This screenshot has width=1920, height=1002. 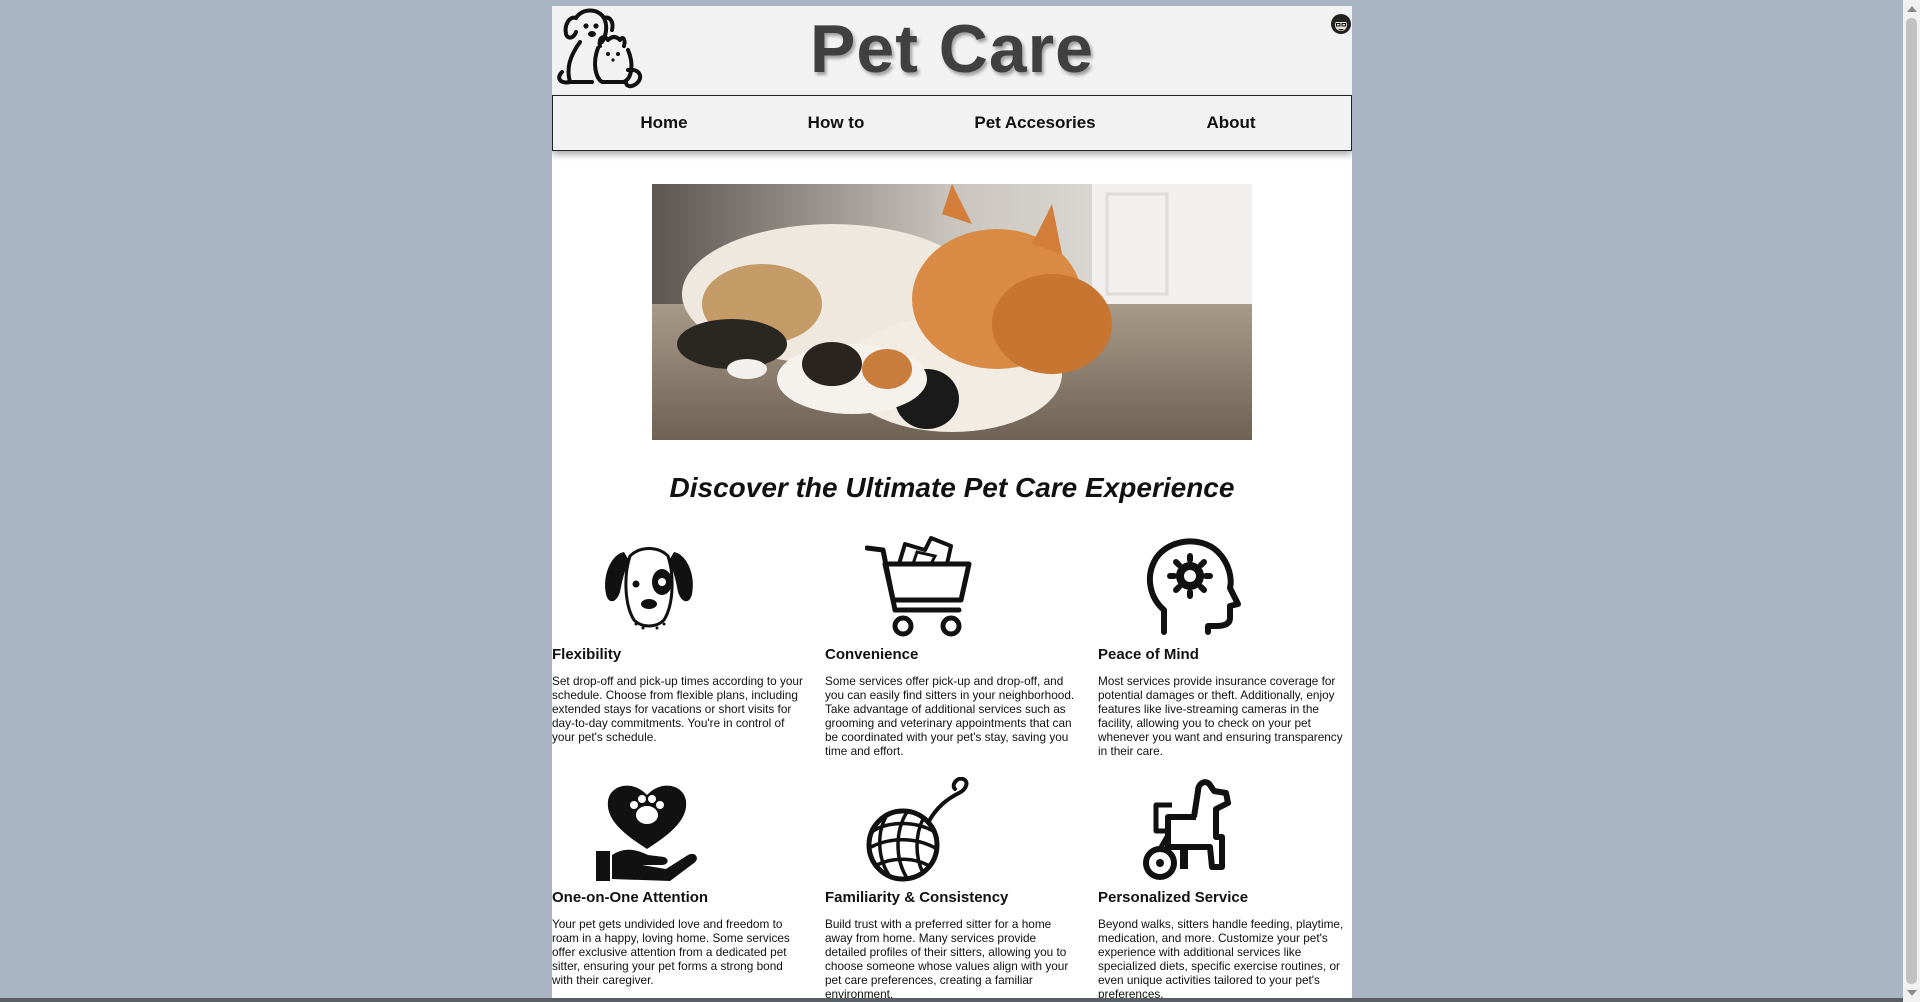 What do you see at coordinates (918, 586) in the screenshot?
I see `shopping-cart-icon` at bounding box center [918, 586].